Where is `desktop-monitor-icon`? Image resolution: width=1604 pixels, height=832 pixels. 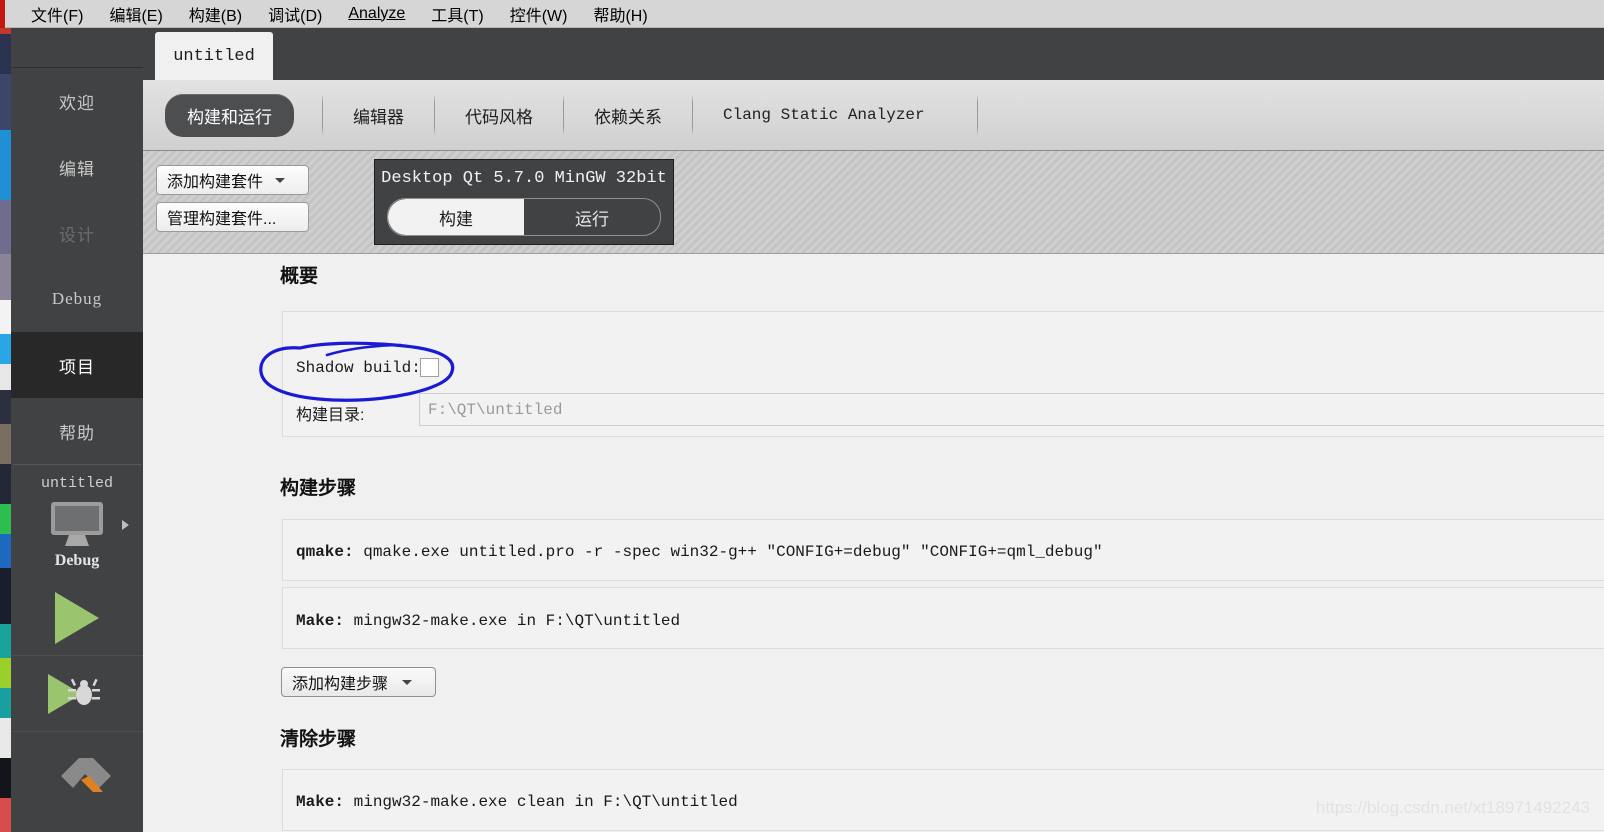 desktop-monitor-icon is located at coordinates (77, 524).